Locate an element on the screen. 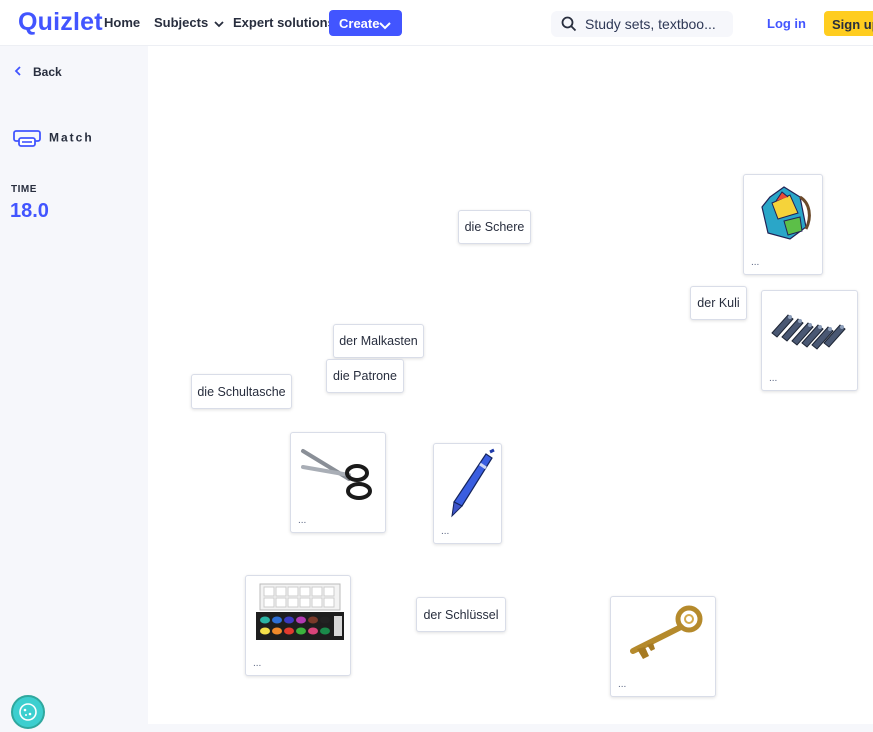  time-label: TIME is located at coordinates (24, 189).